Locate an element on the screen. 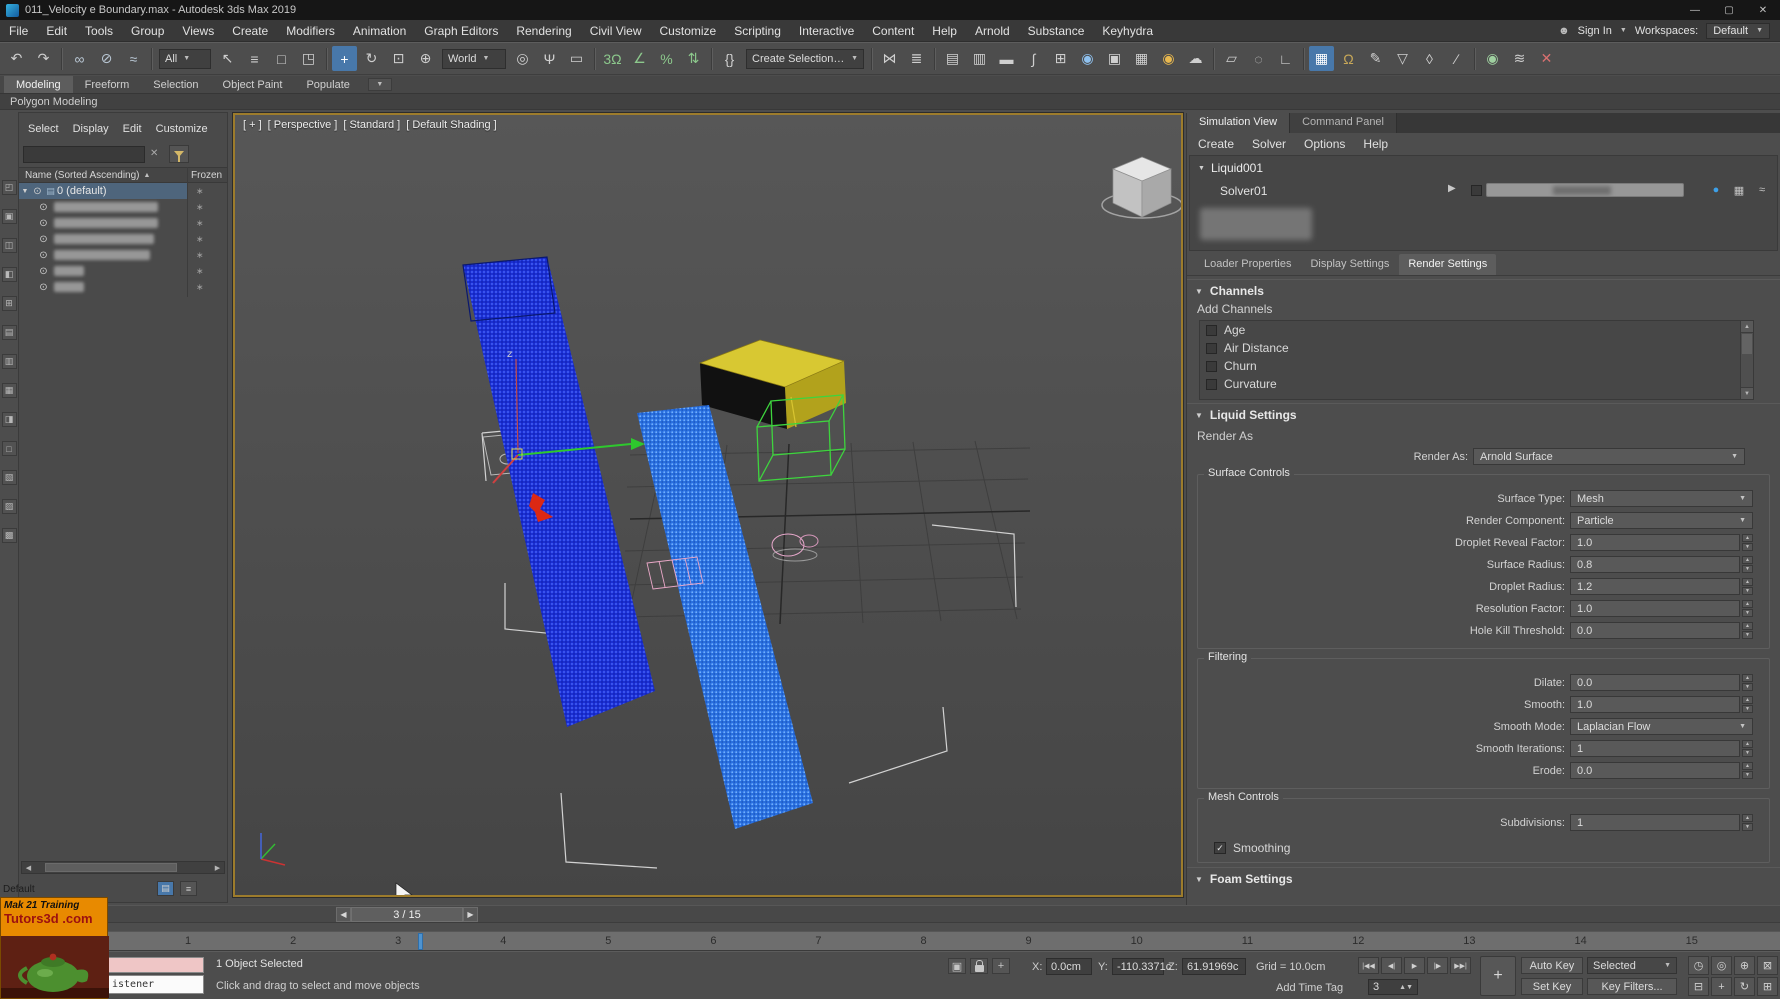 The width and height of the screenshot is (1780, 999). run-simulation-icon: ▶ is located at coordinates (1452, 188).